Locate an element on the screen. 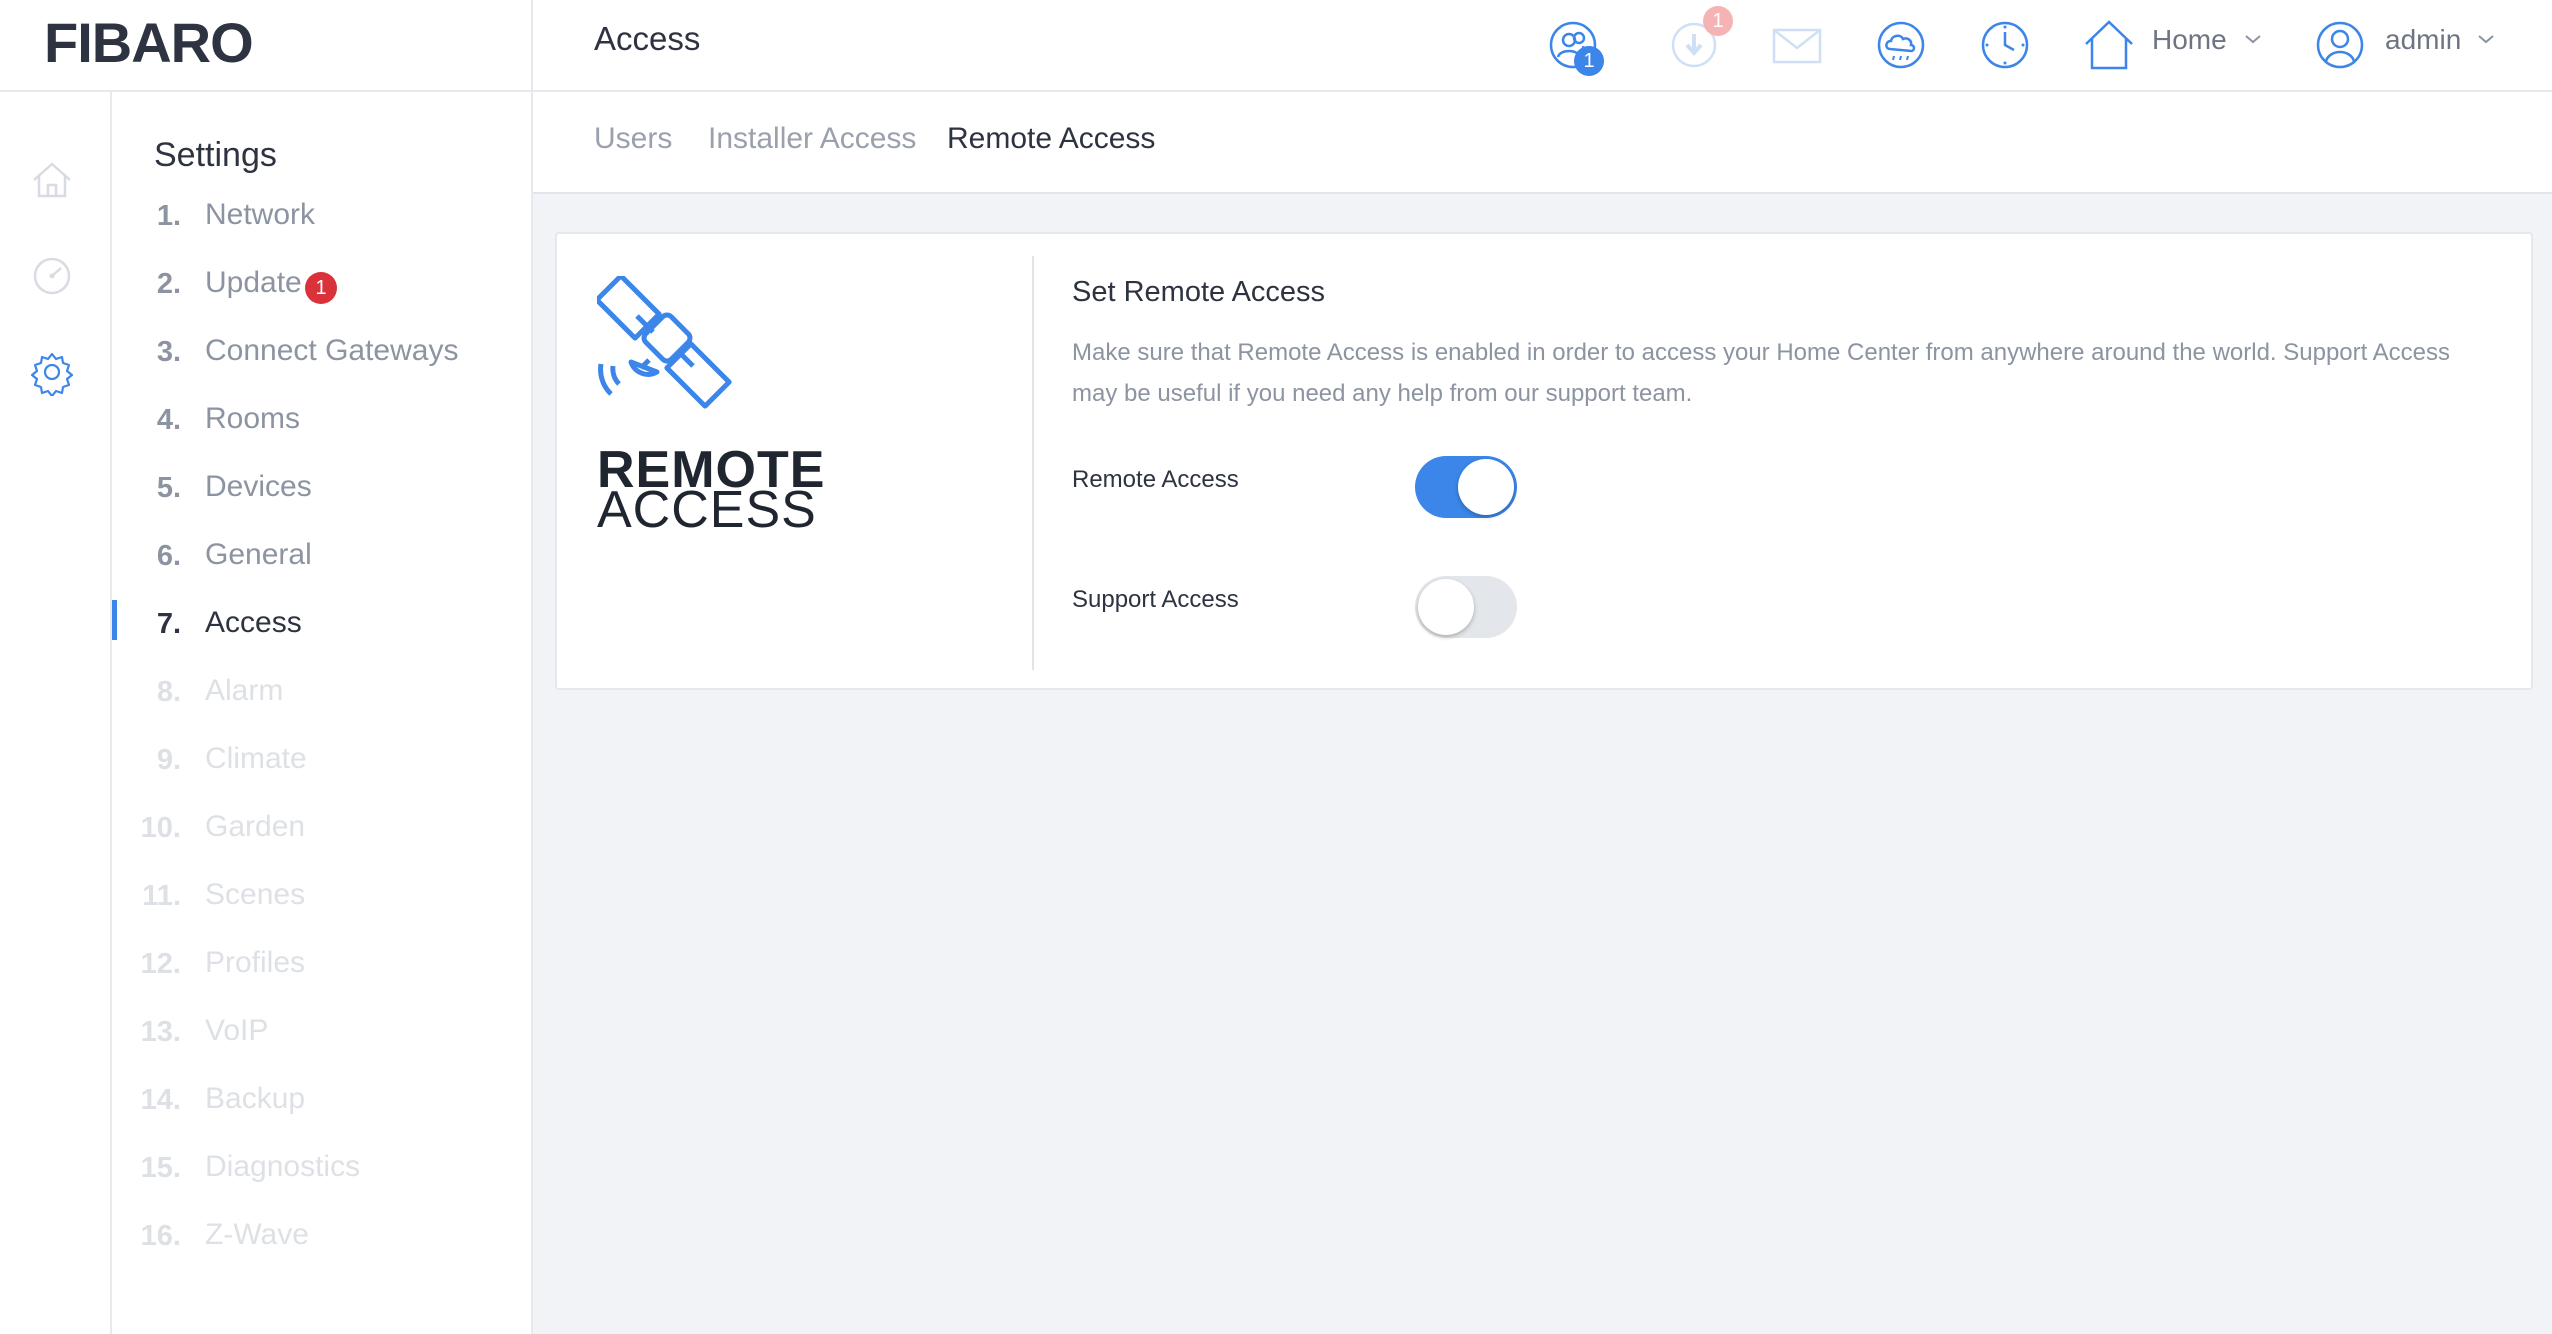  users-badge: 1 is located at coordinates (1589, 61).